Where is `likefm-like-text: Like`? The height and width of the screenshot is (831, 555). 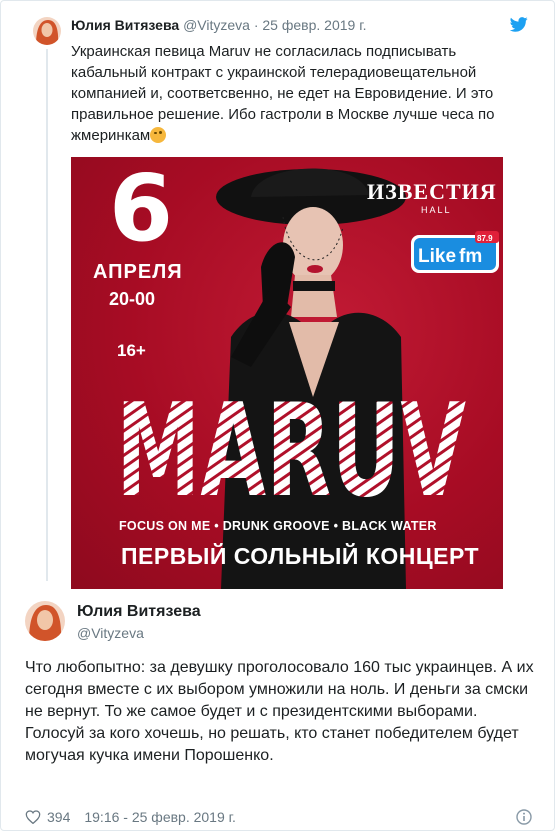 likefm-like-text: Like is located at coordinates (437, 256).